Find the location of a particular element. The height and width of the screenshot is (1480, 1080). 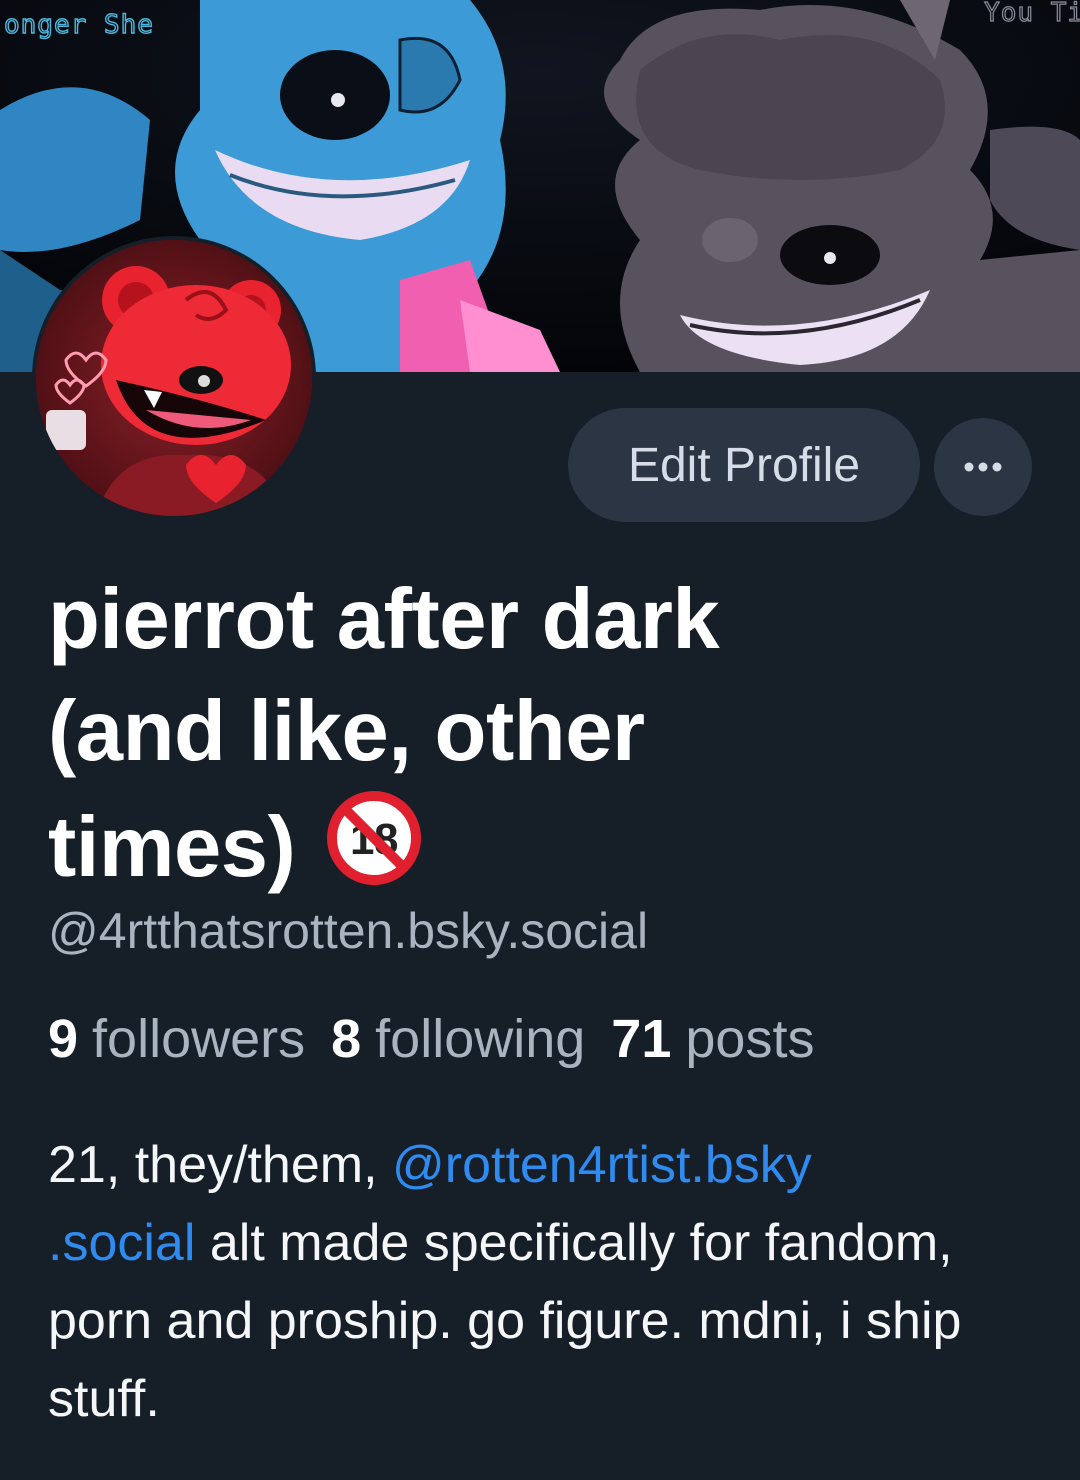

display-name-line-3: times) is located at coordinates (172, 847).